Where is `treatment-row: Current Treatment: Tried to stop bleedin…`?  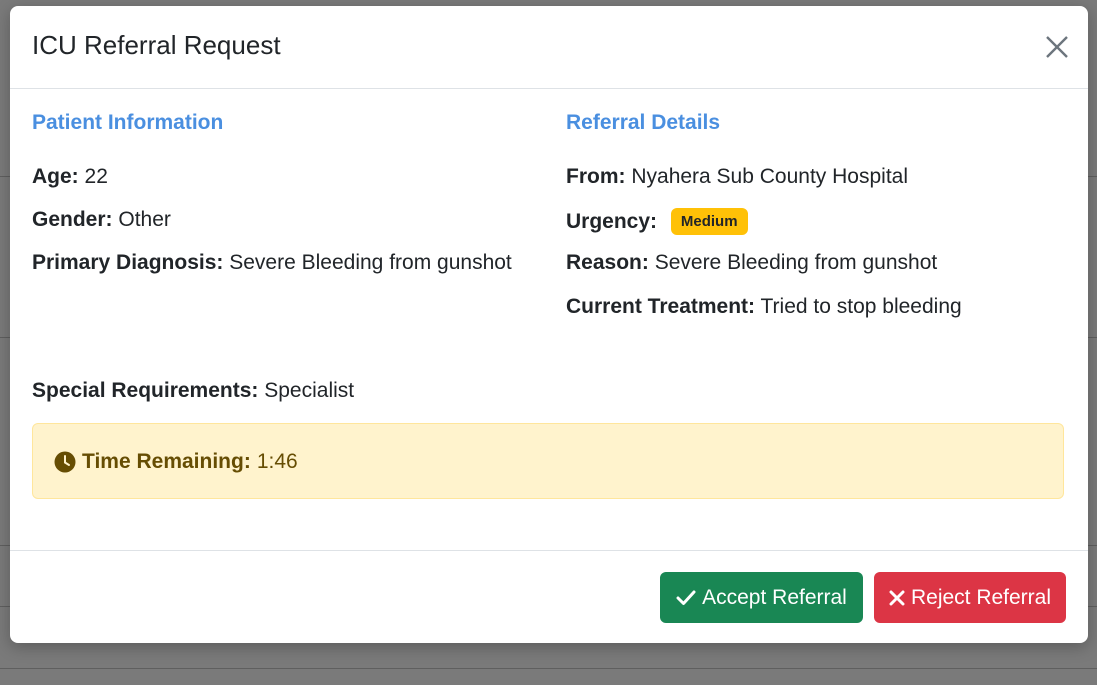
treatment-row: Current Treatment: Tried to stop bleedin… is located at coordinates (764, 307).